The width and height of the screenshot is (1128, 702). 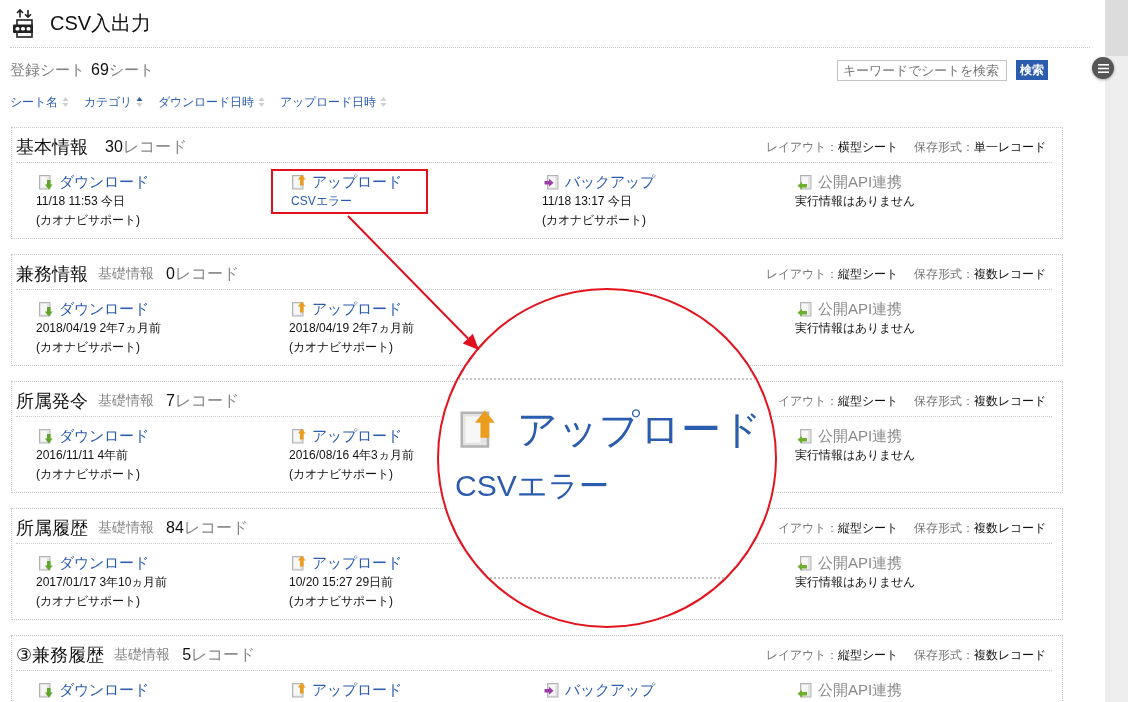 I want to click on registered-sheets-label: 登録シート, so click(x=47, y=70).